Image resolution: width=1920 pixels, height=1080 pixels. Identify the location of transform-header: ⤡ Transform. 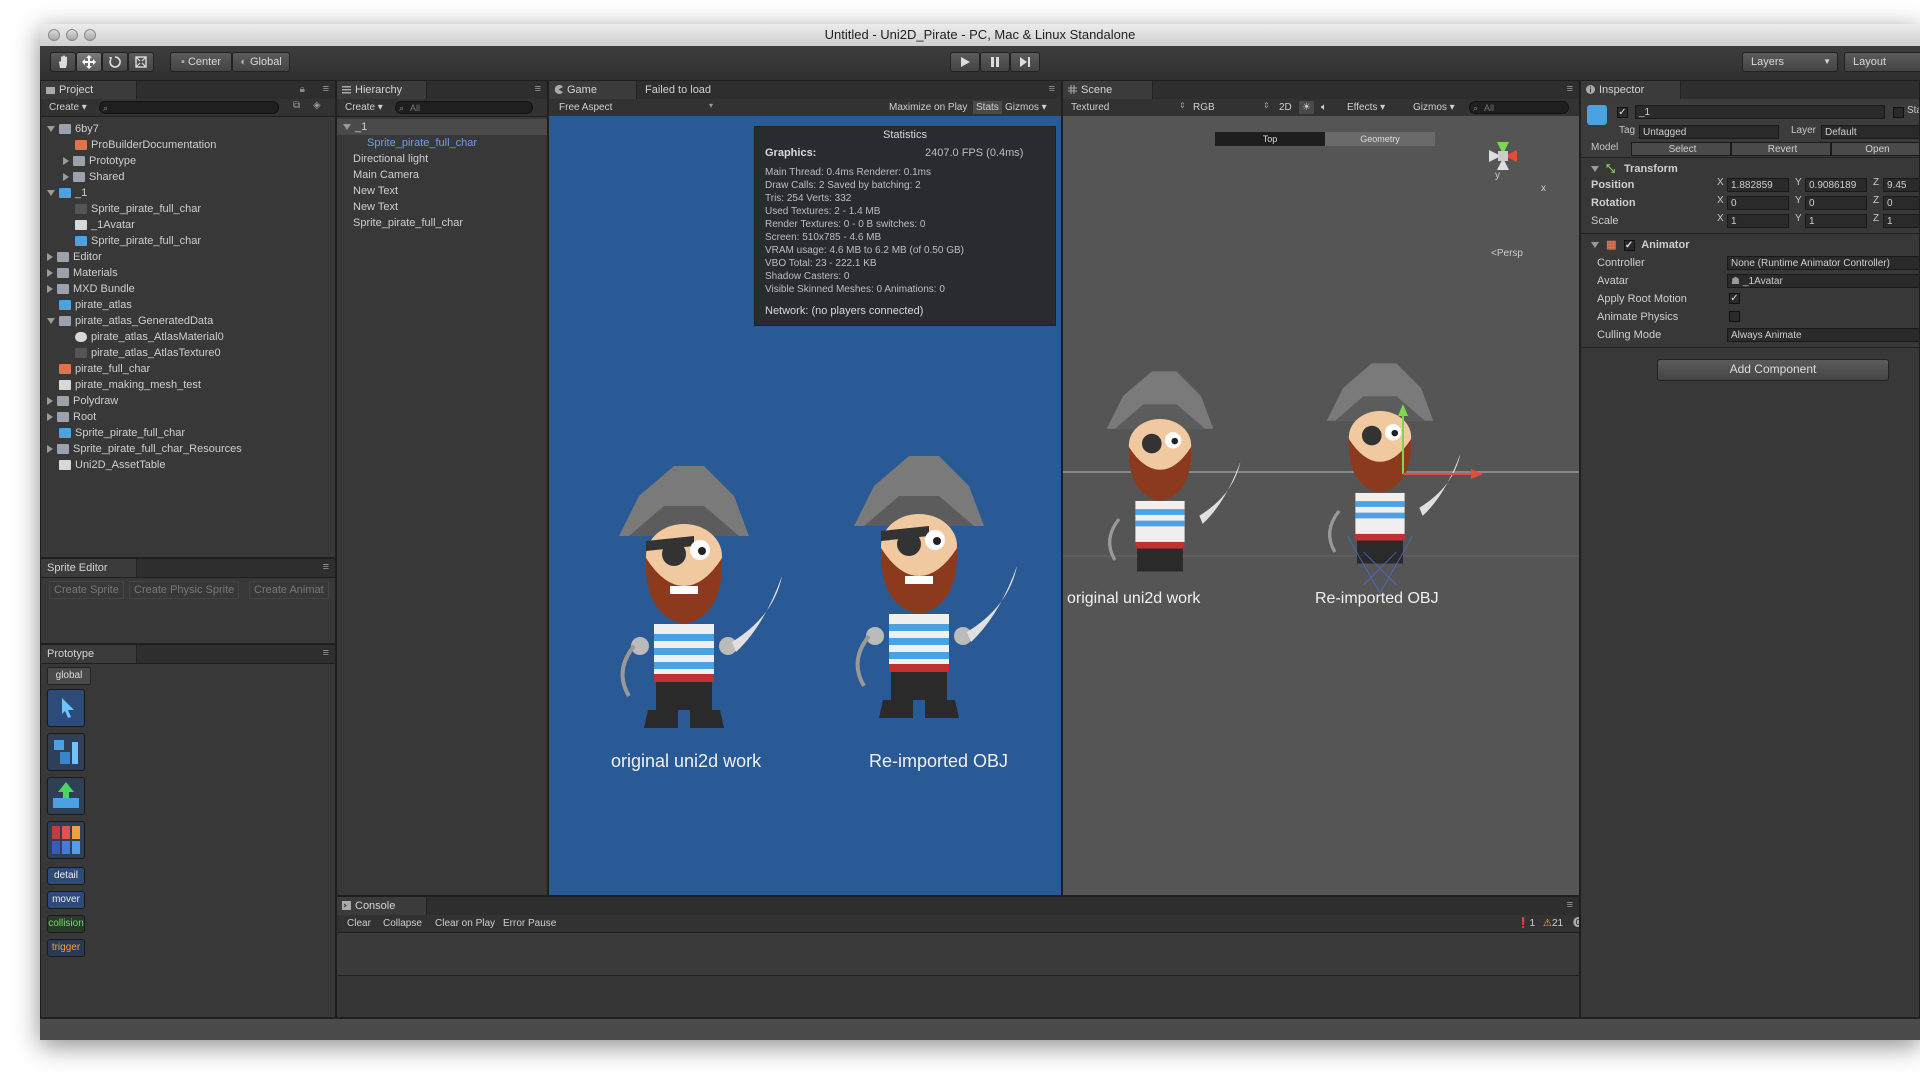
(1755, 169).